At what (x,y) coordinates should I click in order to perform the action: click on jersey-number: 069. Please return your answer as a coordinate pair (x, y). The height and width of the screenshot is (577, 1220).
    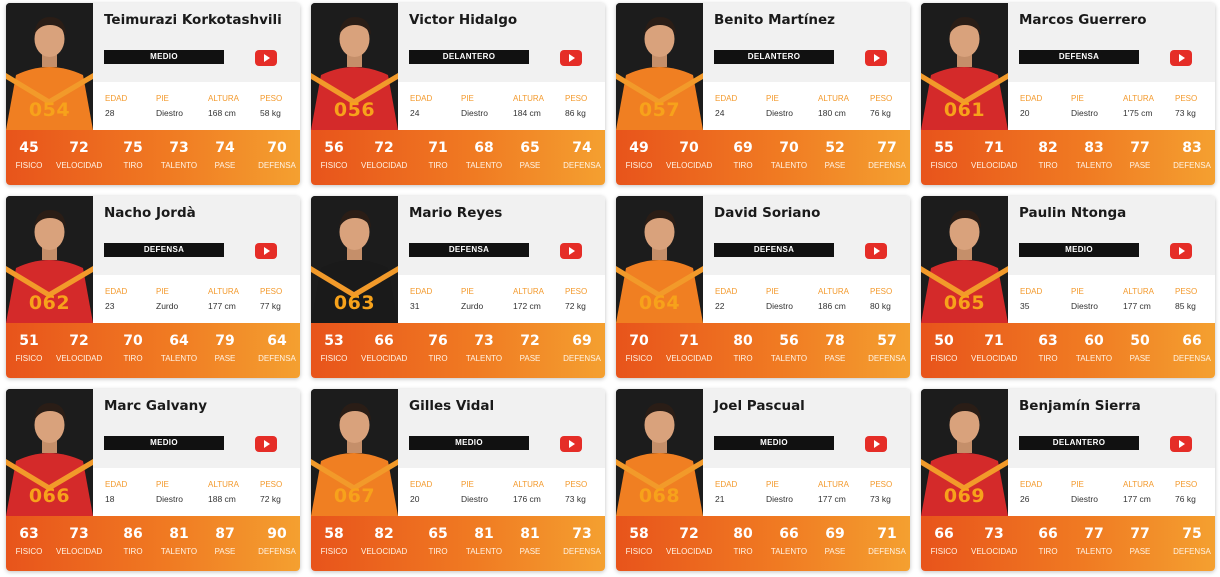
    Looking at the image, I should click on (964, 496).